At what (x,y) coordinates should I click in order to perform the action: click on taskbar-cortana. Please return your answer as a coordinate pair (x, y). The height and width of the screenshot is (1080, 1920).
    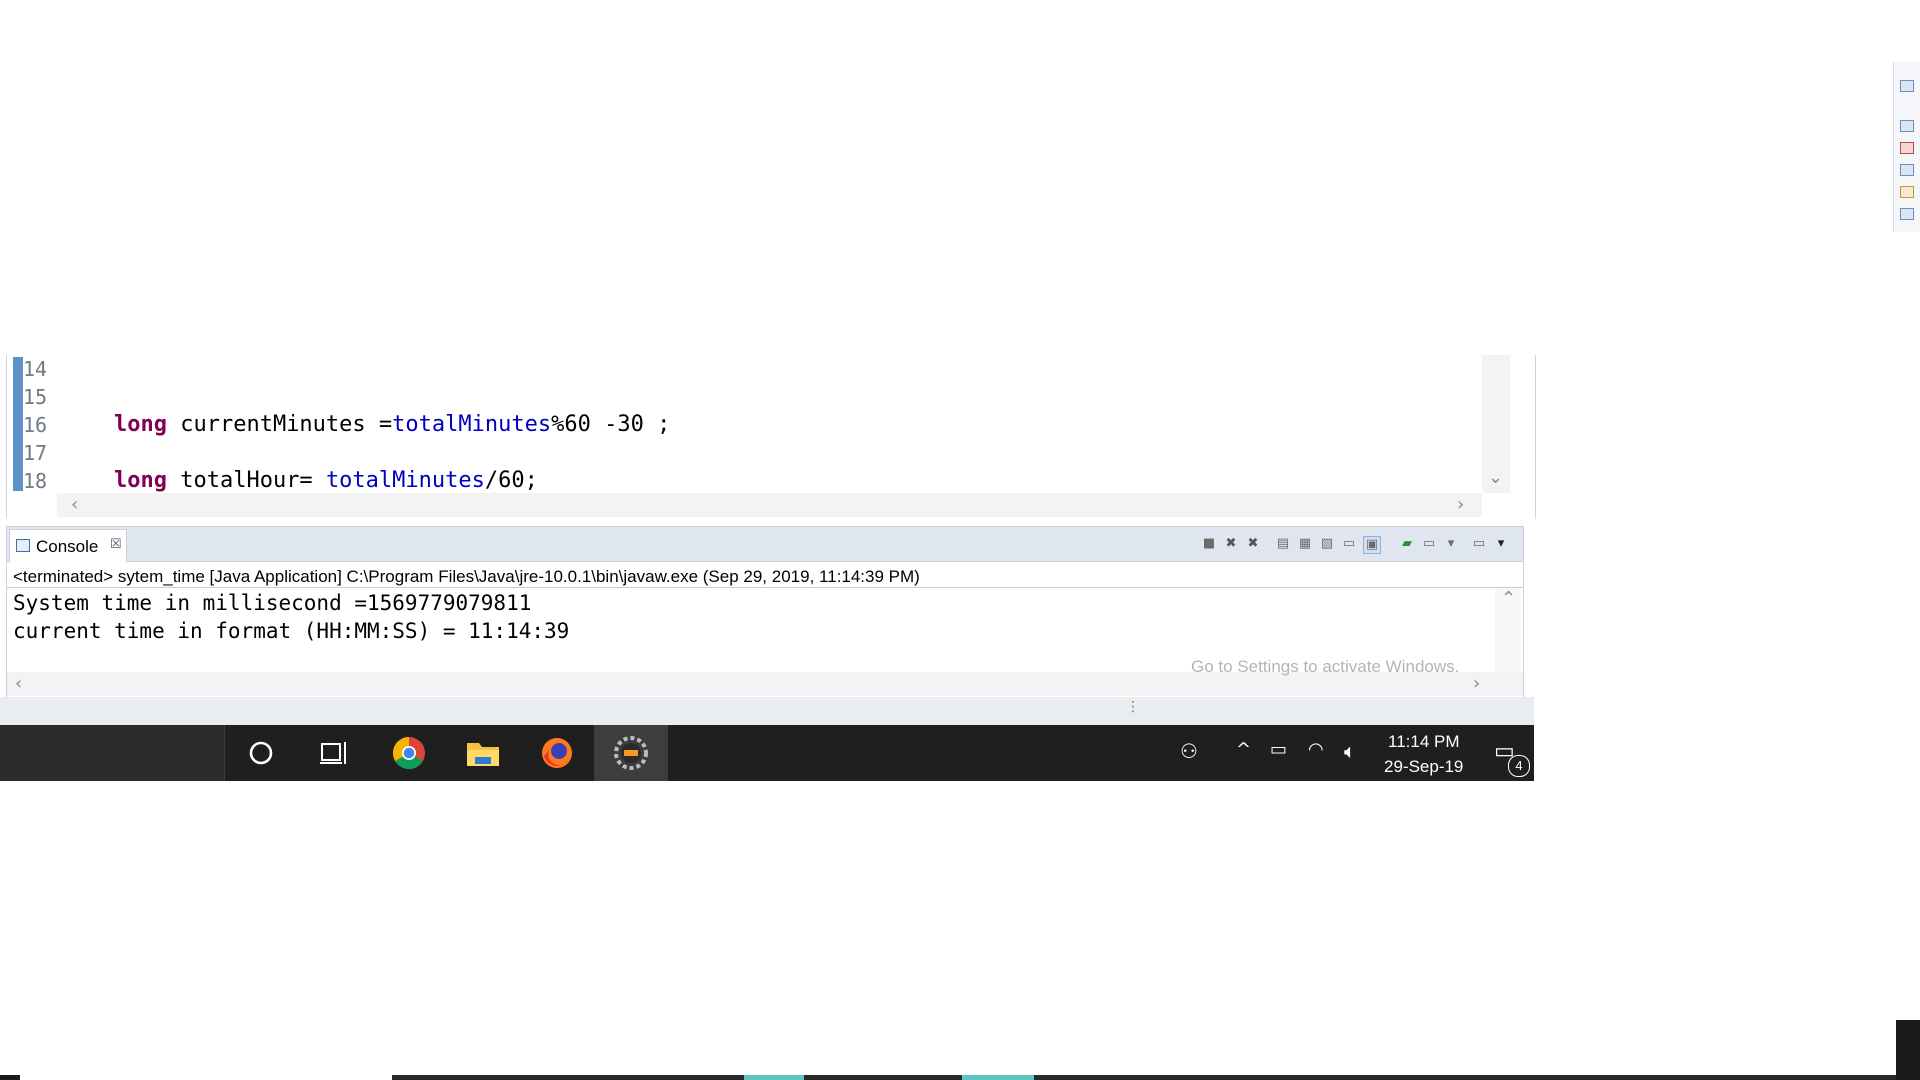
    Looking at the image, I should click on (261, 753).